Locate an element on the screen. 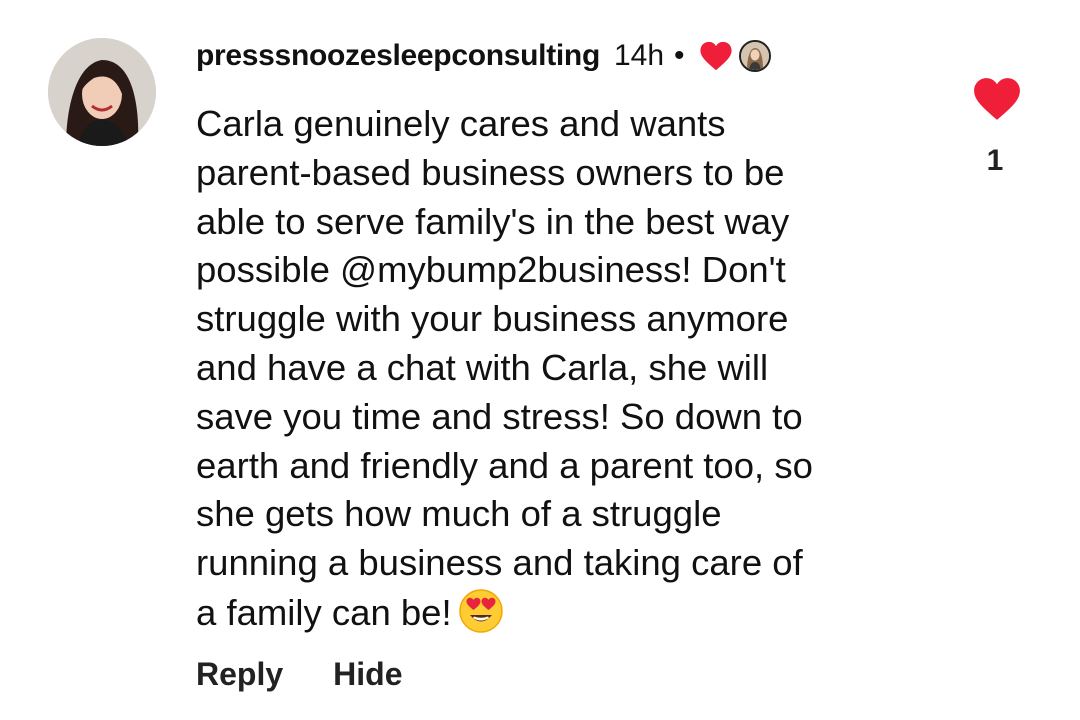 Image resolution: width=1080 pixels, height=720 pixels. heart-eyes-emoji-icon is located at coordinates (481, 611).